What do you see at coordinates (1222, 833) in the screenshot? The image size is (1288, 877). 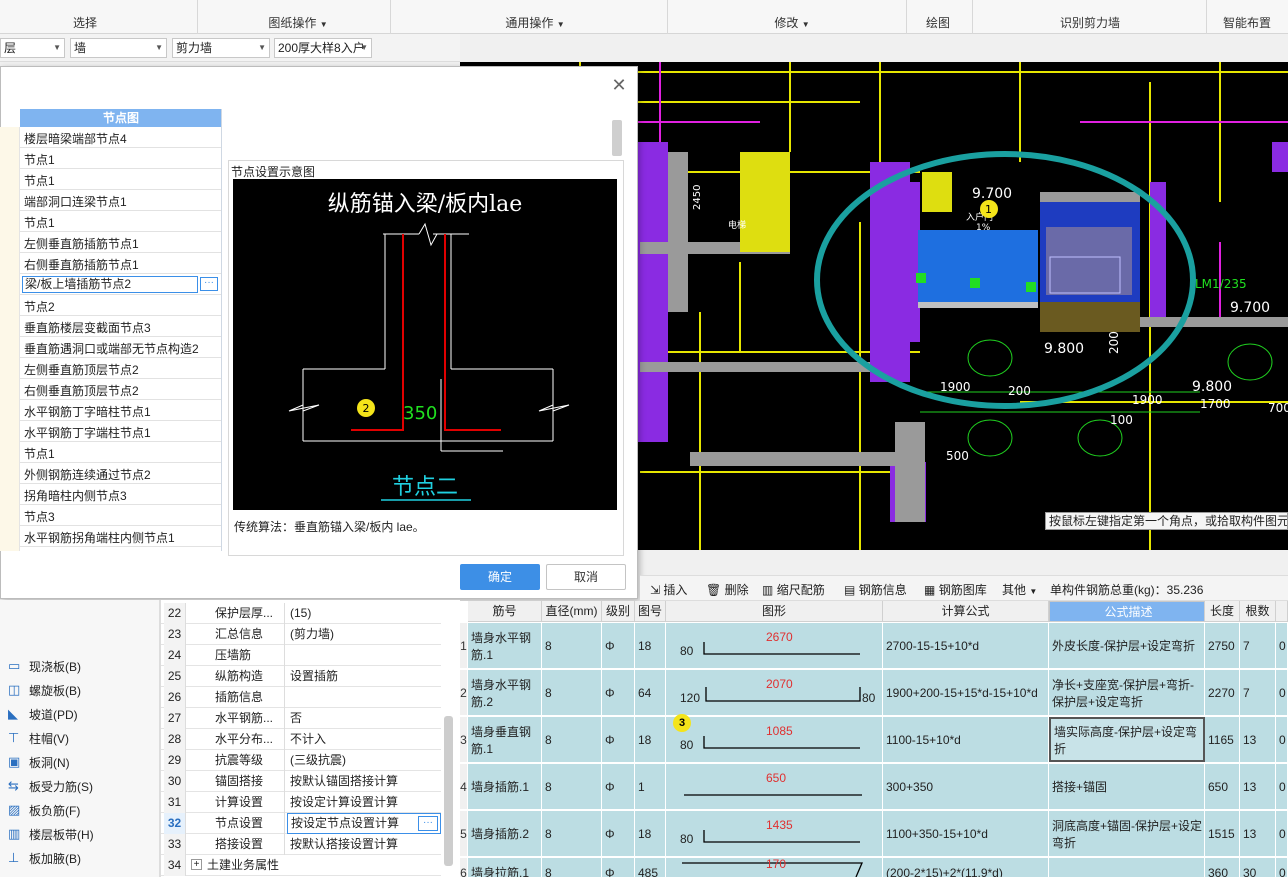 I see `cell-len: 1515` at bounding box center [1222, 833].